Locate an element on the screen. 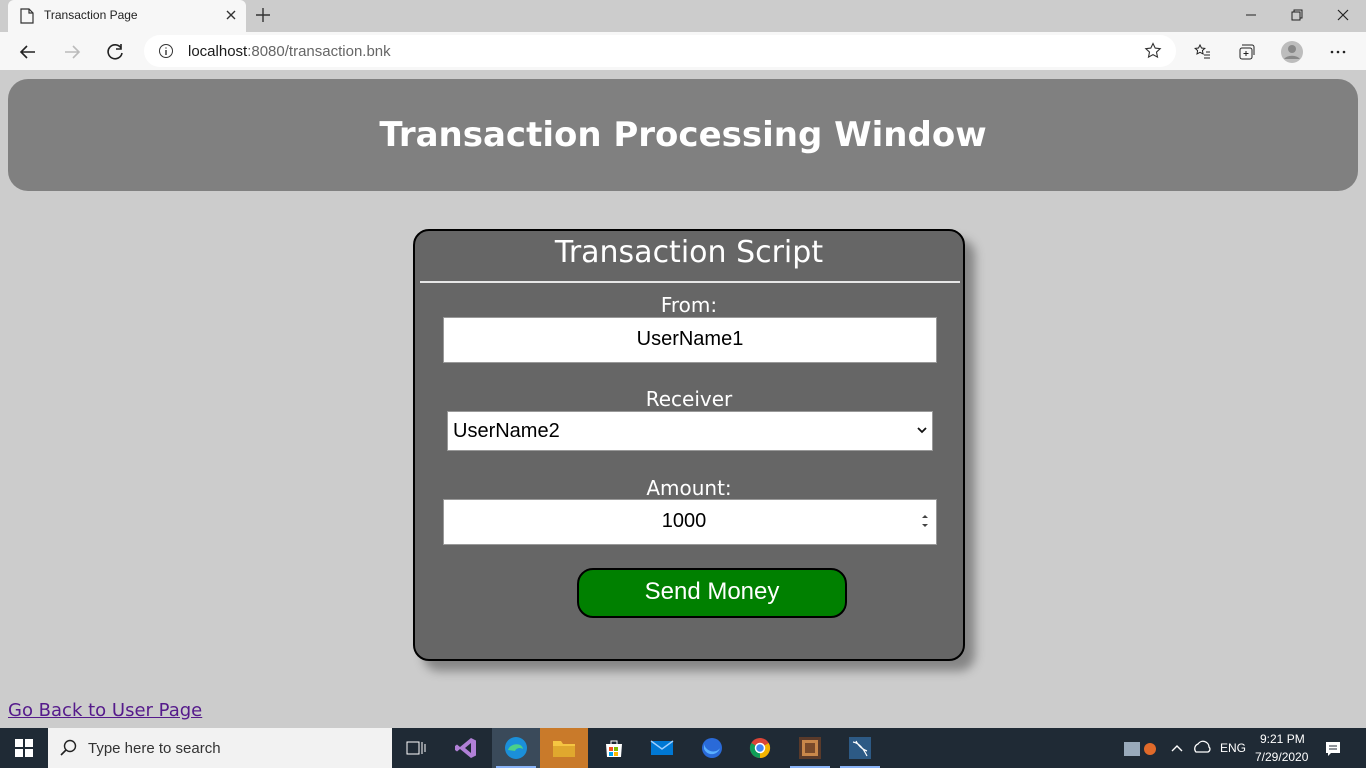 Image resolution: width=1366 pixels, height=768 pixels. collections-button is located at coordinates (1246, 52).